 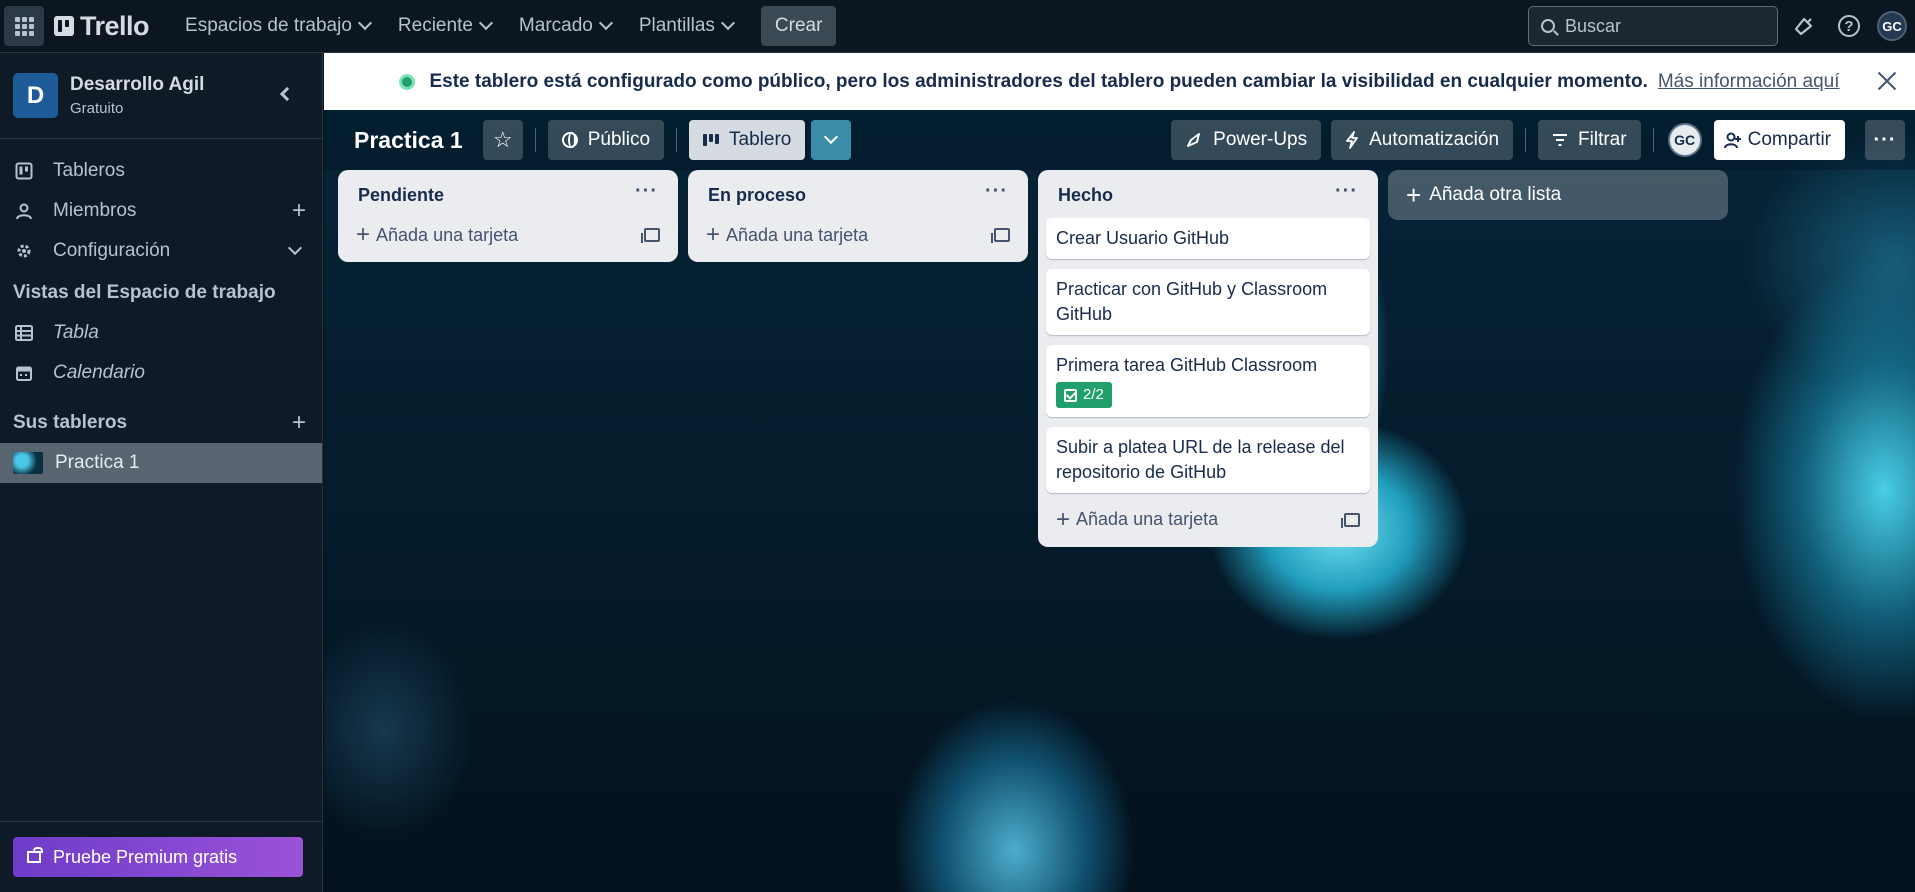 I want to click on trello-logo-text: Trello, so click(x=115, y=25).